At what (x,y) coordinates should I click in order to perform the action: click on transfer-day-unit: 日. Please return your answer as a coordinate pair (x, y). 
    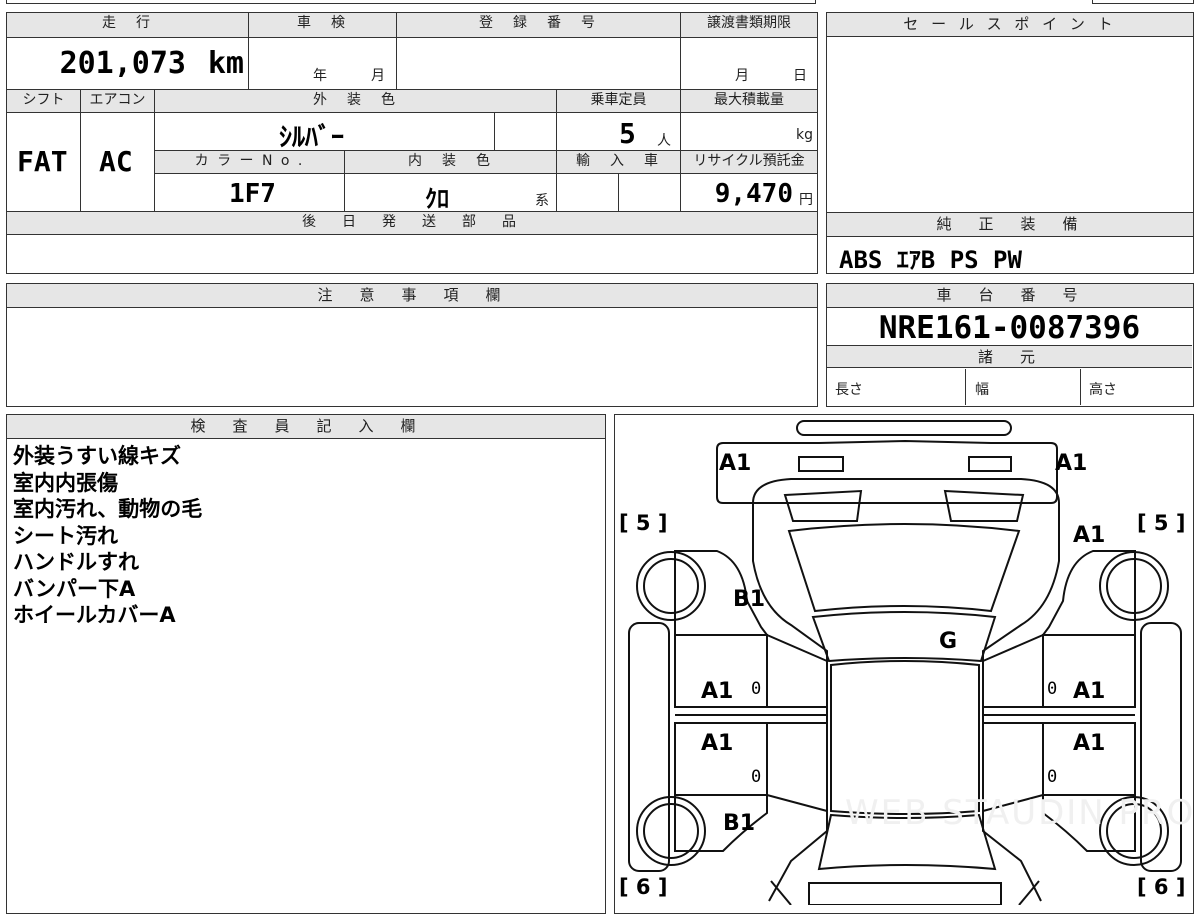
    Looking at the image, I should click on (800, 76).